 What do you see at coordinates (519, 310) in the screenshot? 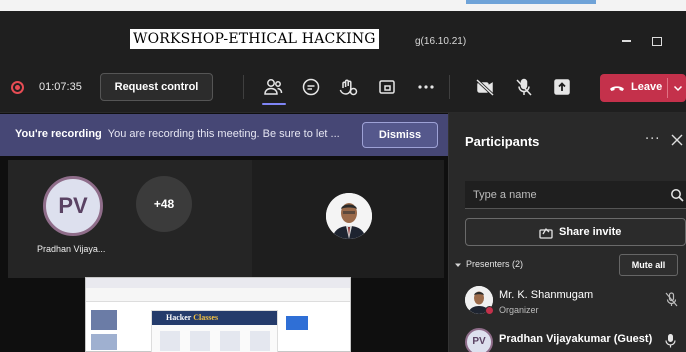
I see `participant-role: Organizer` at bounding box center [519, 310].